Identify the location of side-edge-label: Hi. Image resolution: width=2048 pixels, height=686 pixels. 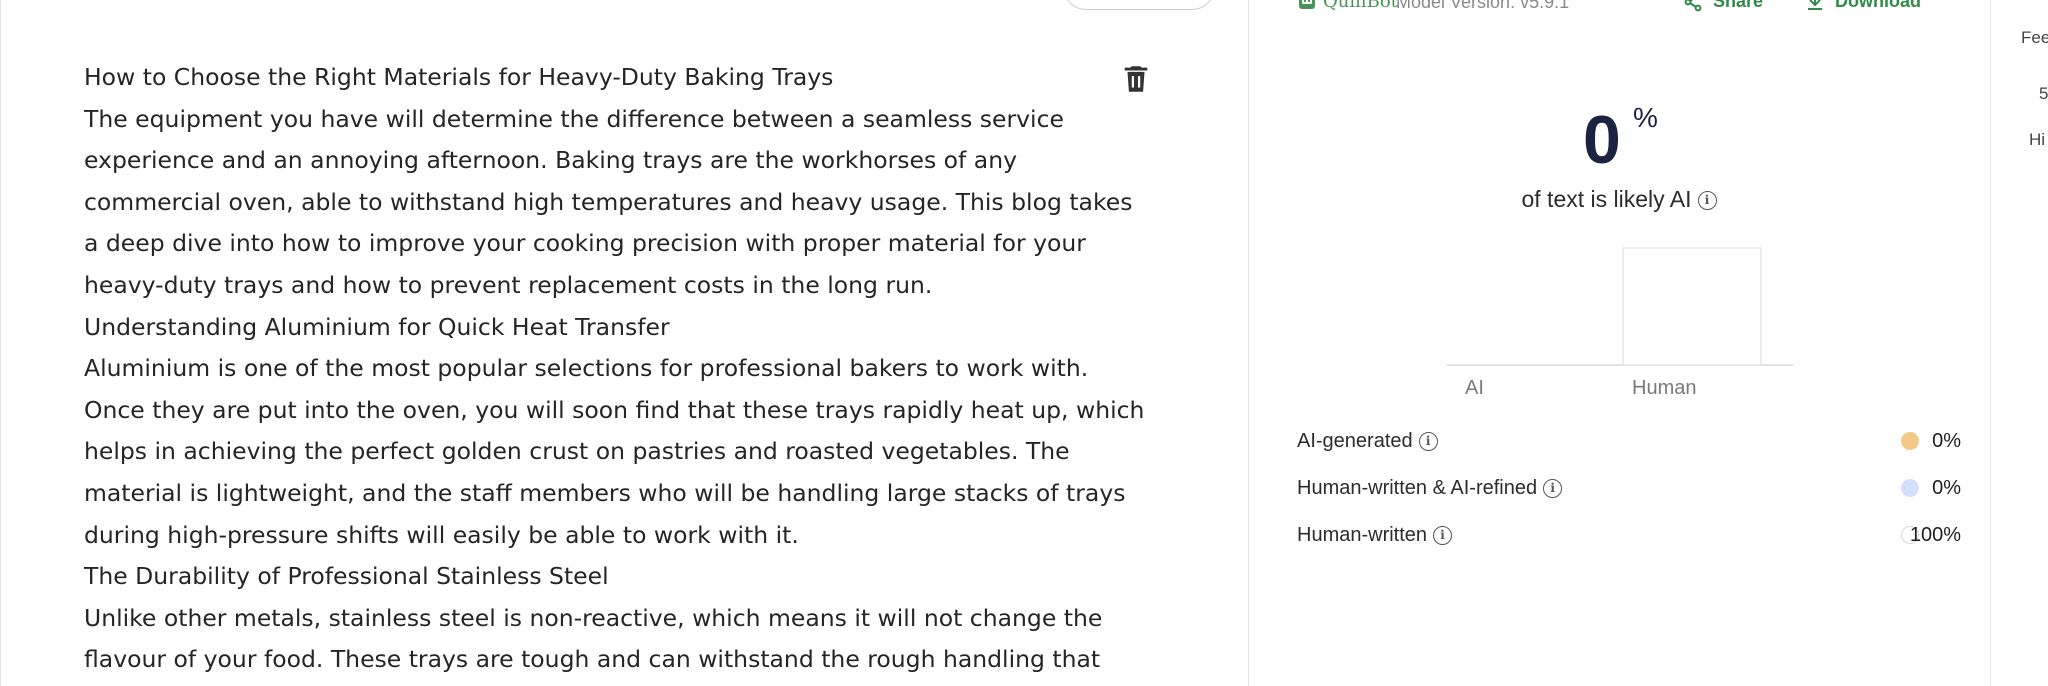
(2037, 139).